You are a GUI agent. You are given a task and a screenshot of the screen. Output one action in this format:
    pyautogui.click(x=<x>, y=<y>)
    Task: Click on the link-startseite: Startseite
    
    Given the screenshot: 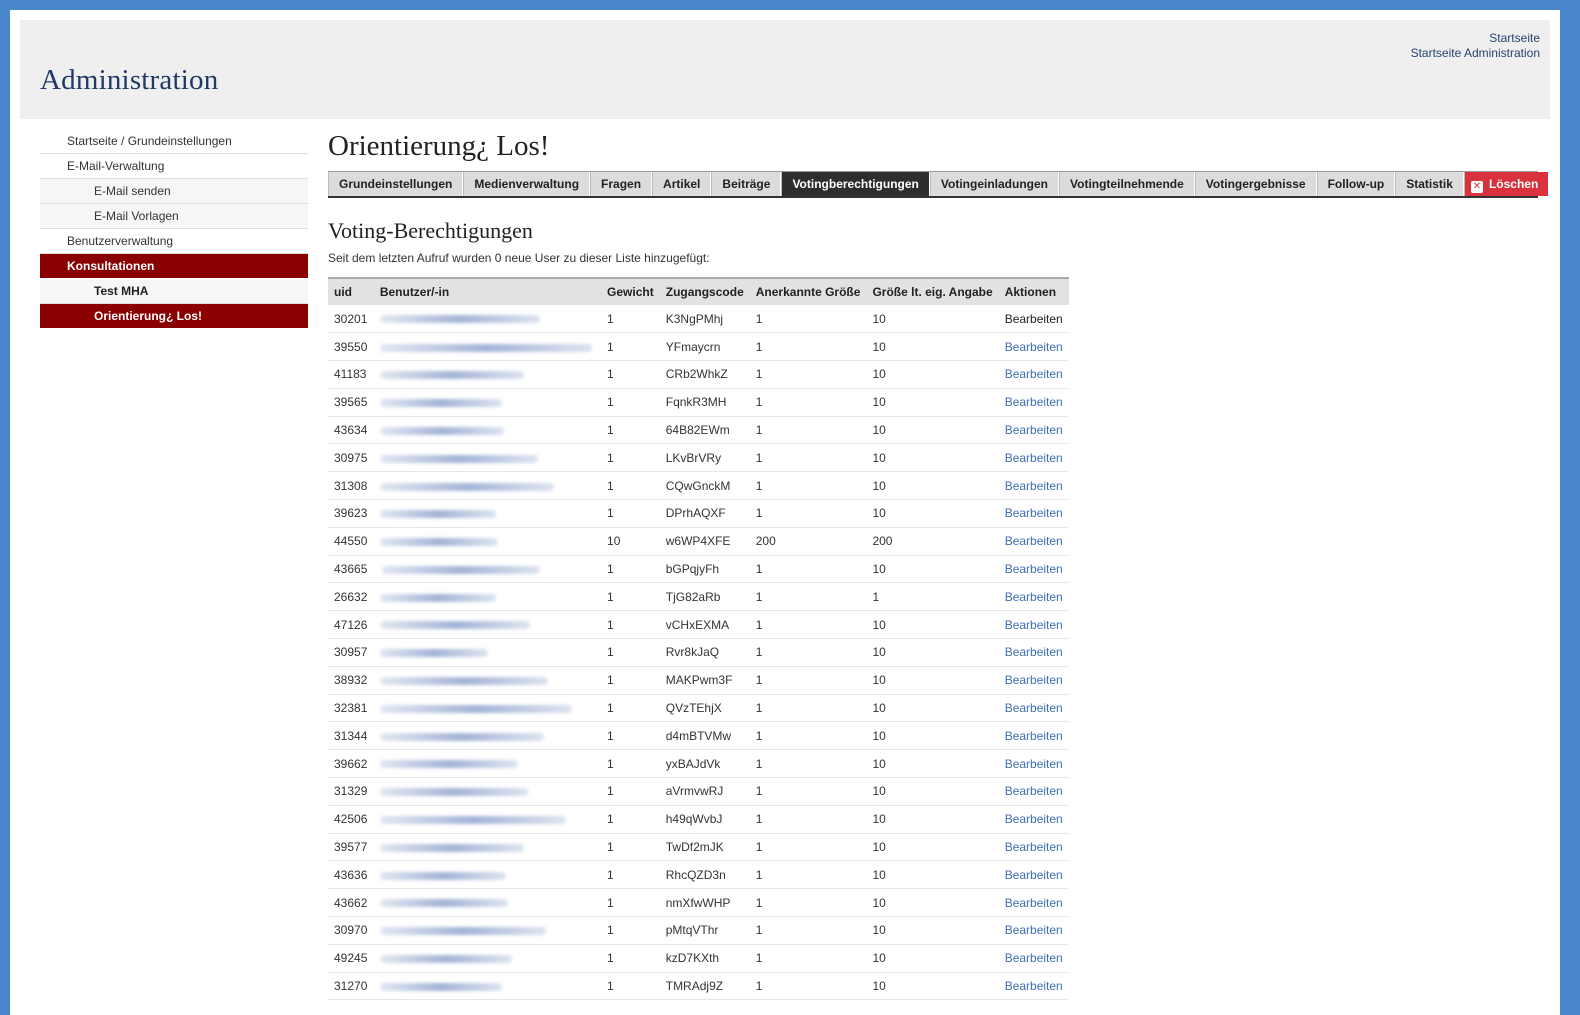 What is the action you would take?
    pyautogui.click(x=1475, y=38)
    